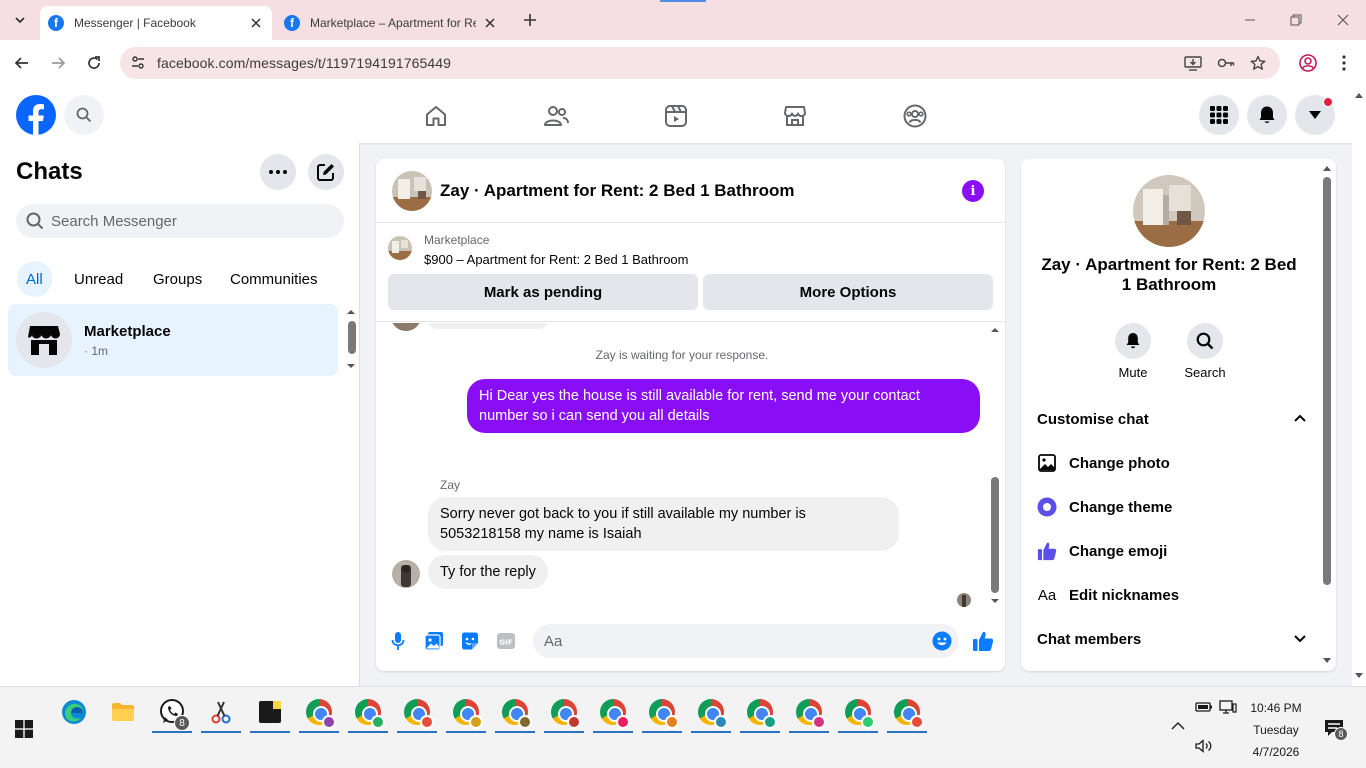 Image resolution: width=1366 pixels, height=768 pixels. I want to click on password-key-icon, so click(1226, 63).